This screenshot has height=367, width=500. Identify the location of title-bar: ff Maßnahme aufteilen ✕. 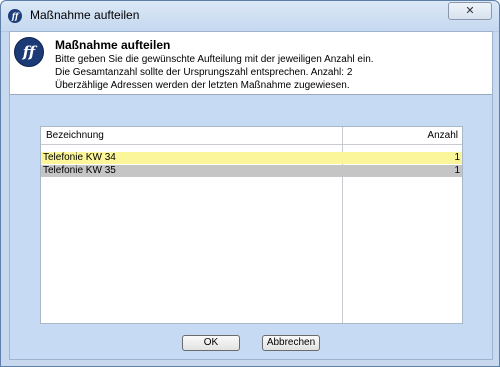
(250, 16).